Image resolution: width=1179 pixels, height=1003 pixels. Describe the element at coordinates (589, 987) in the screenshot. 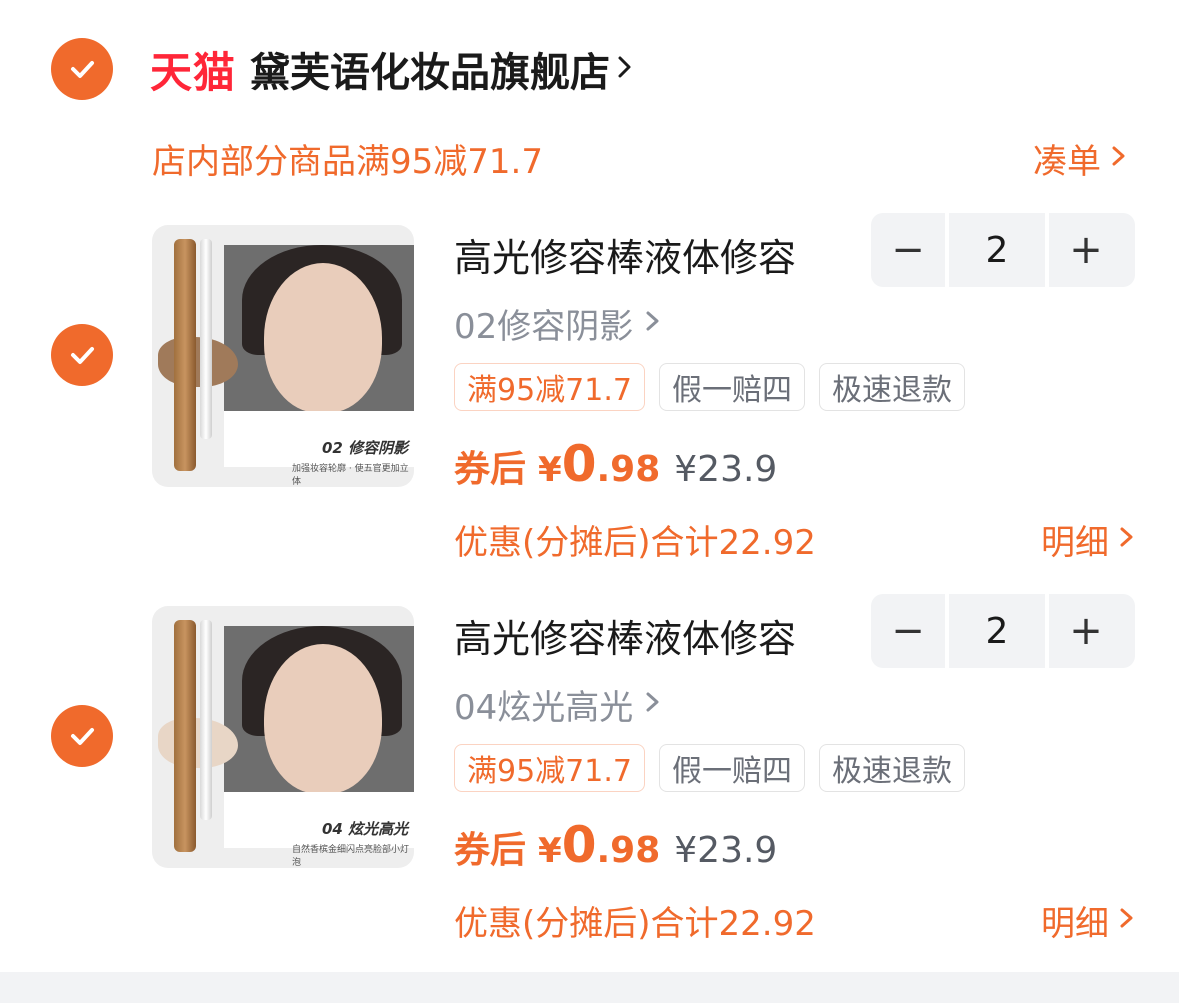

I see `section-divider` at that location.